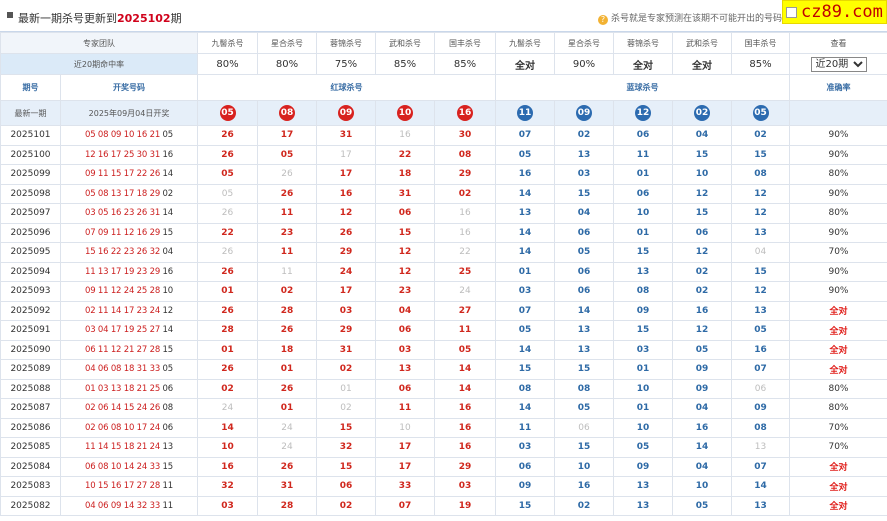 Image resolution: width=887 pixels, height=521 pixels. Describe the element at coordinates (30, 369) in the screenshot. I see `period-cell: 2025089` at that location.